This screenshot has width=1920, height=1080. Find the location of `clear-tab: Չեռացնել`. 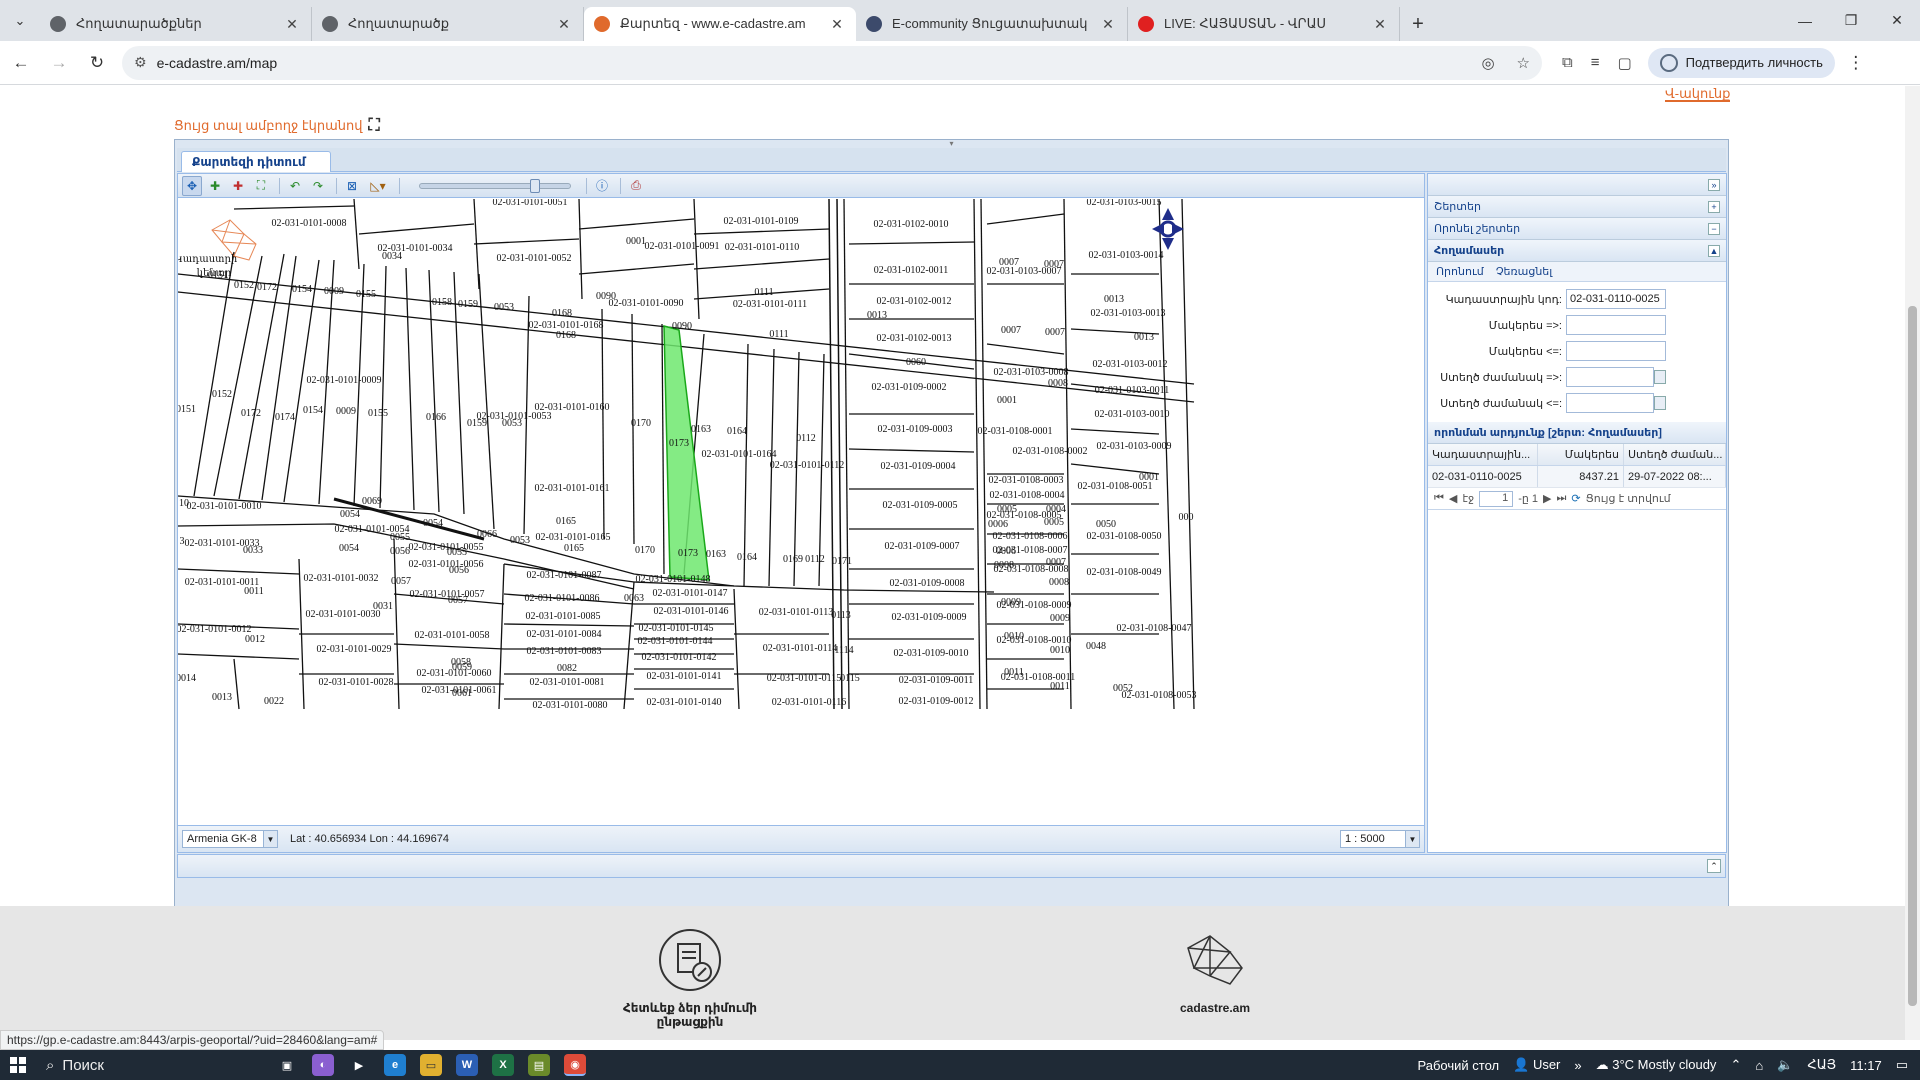

clear-tab: Չեռացնել is located at coordinates (1524, 271).